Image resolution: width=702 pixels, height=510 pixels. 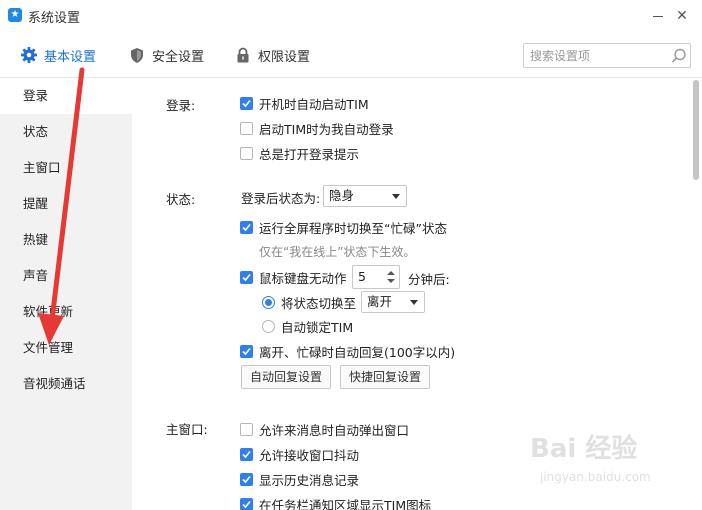 I want to click on login-prompt-option: 总是打开登录提示, so click(x=299, y=153).